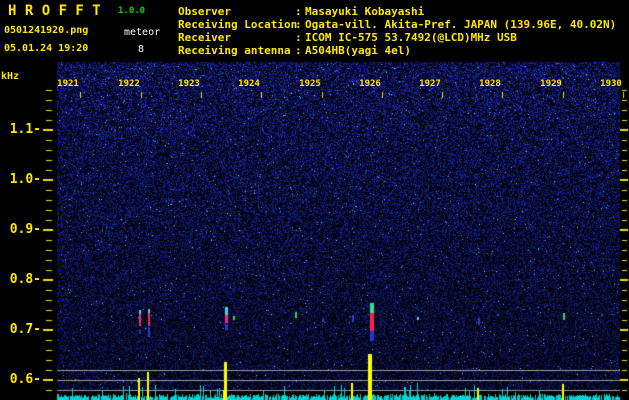  Describe the element at coordinates (358, 50) in the screenshot. I see `info-value: A504HB(yagi 4el)` at that location.